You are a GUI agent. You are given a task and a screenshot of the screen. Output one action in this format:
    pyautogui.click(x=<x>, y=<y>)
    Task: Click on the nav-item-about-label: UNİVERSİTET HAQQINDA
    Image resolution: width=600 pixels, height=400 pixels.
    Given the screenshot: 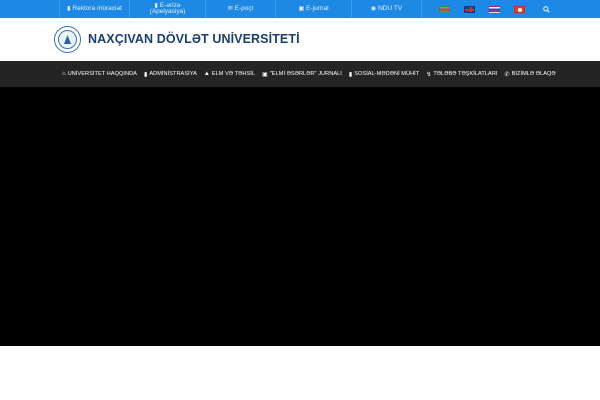 What is the action you would take?
    pyautogui.click(x=102, y=74)
    